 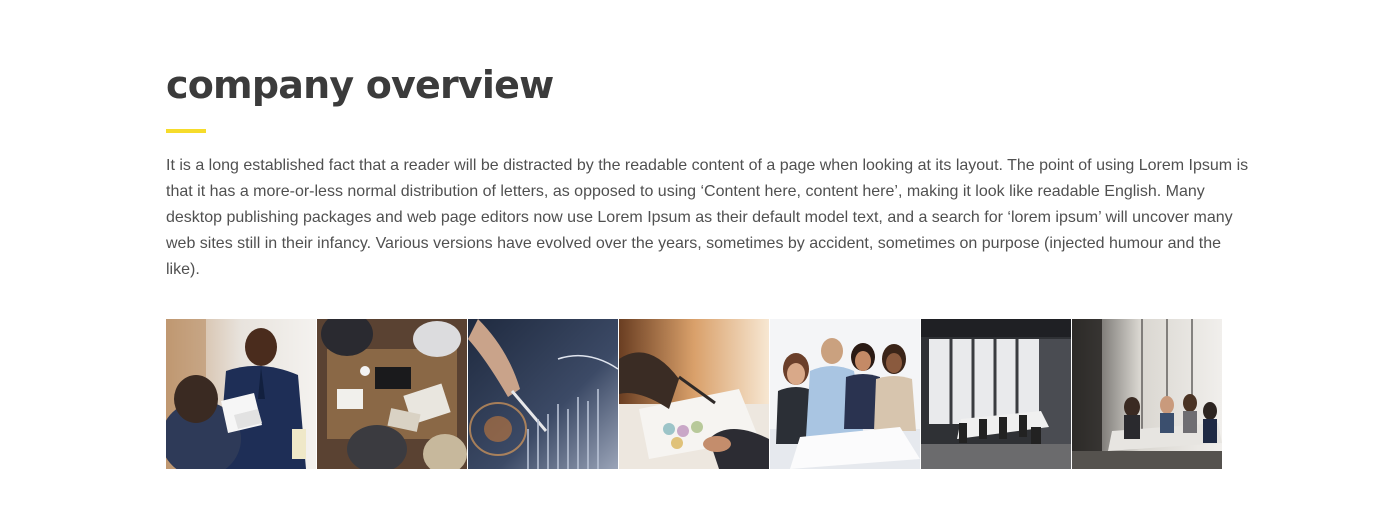 I want to click on businessman-reviewing-documents-photo, so click(x=241, y=394).